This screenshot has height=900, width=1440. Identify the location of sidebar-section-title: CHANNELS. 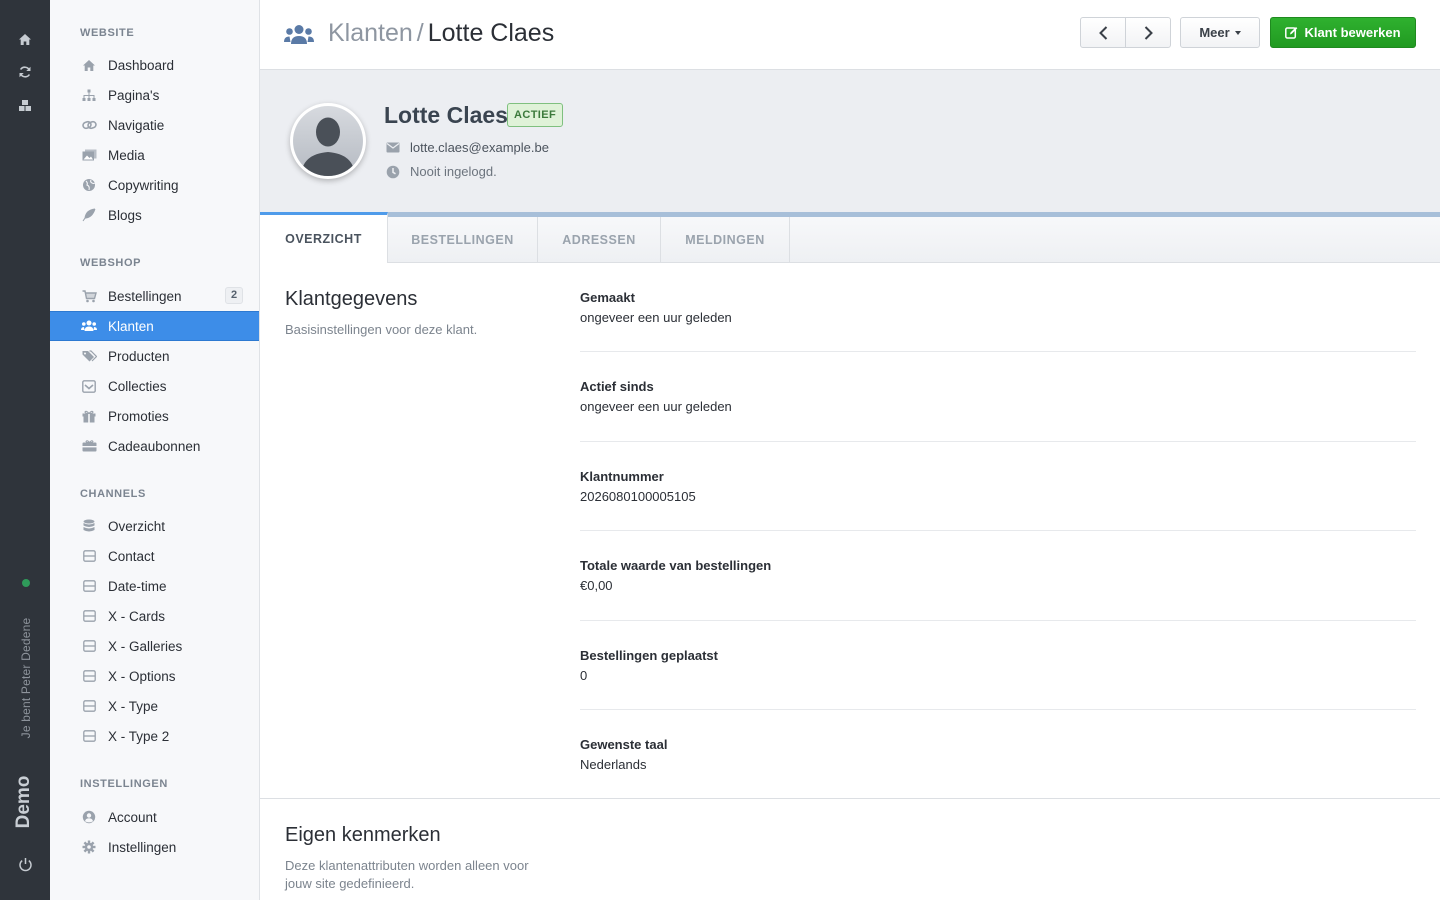
(113, 494).